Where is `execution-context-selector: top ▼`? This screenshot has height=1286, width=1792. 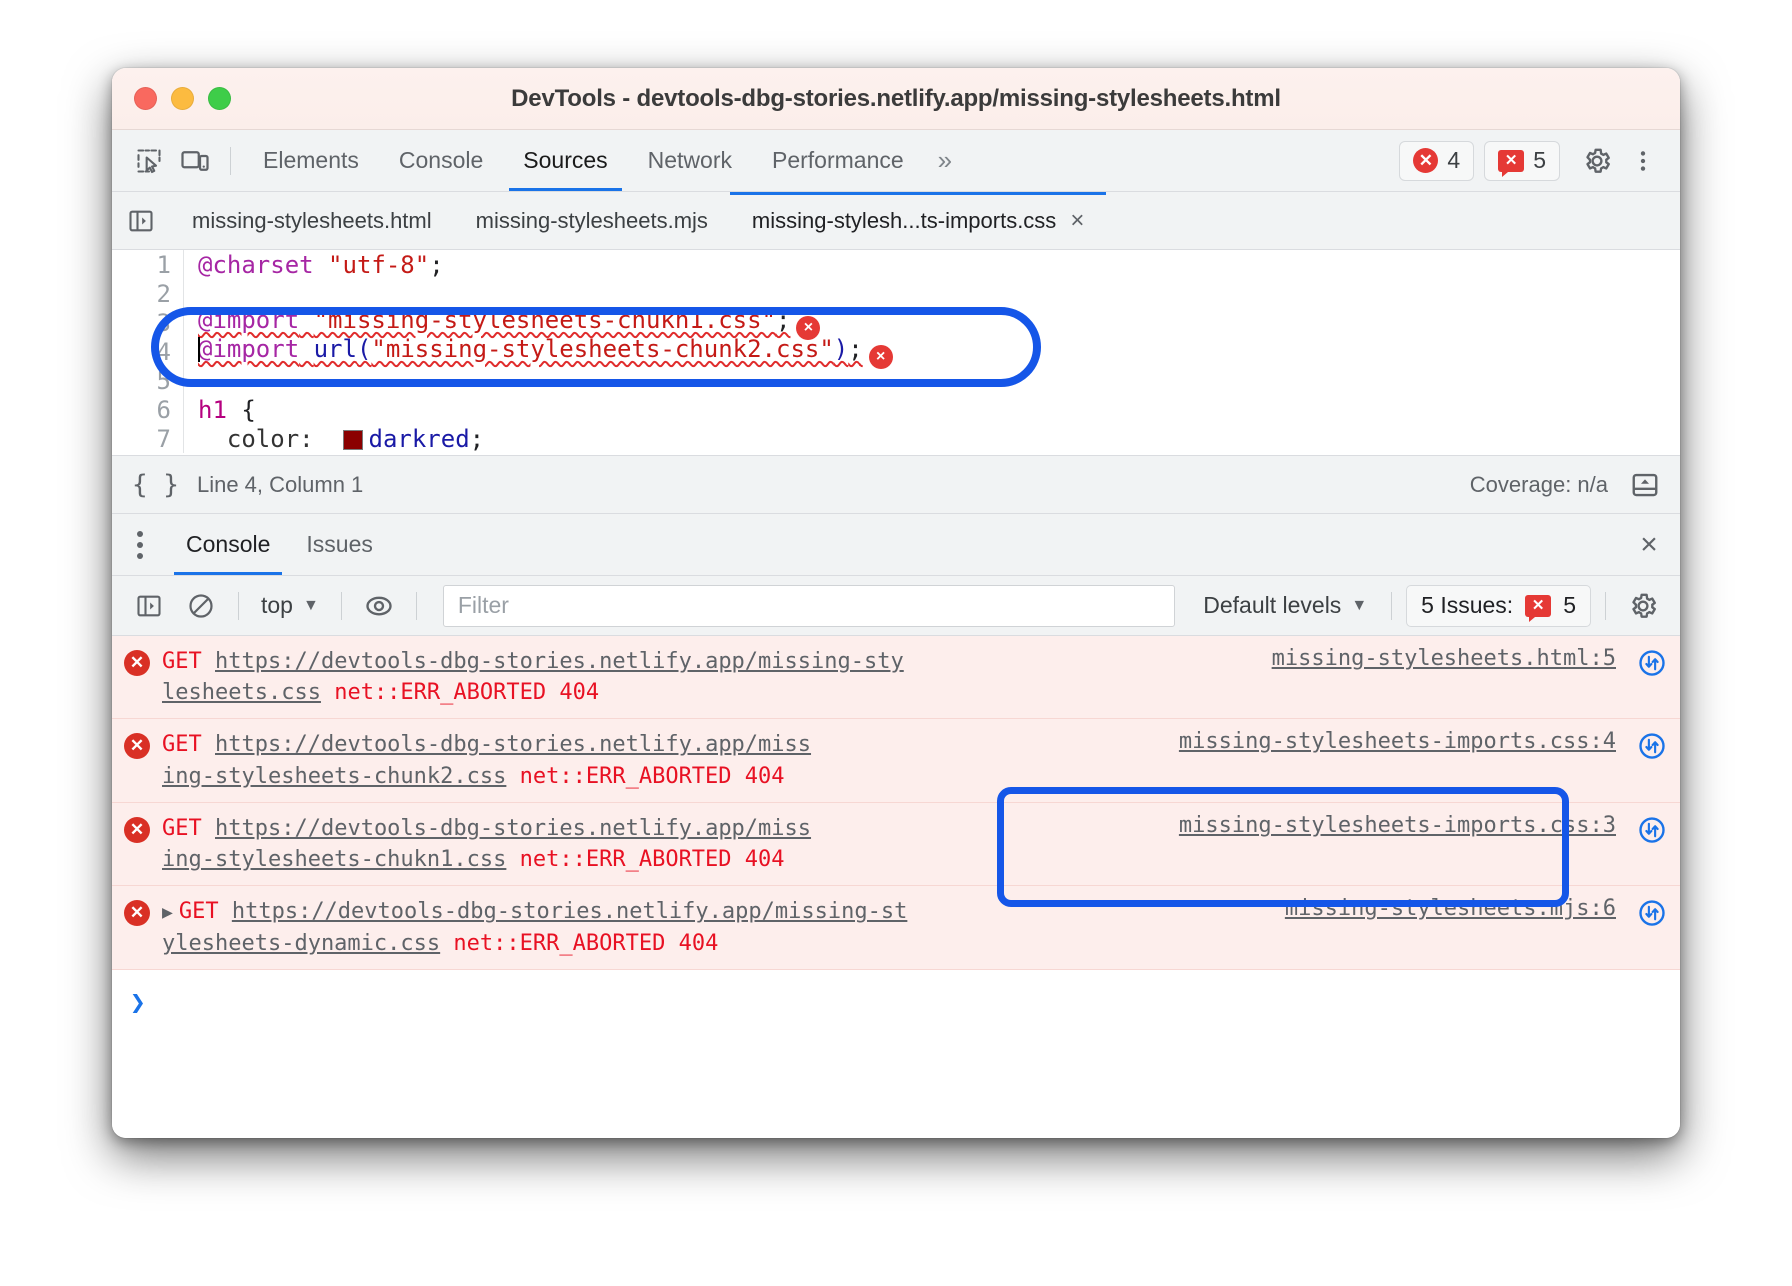 execution-context-selector: top ▼ is located at coordinates (290, 605).